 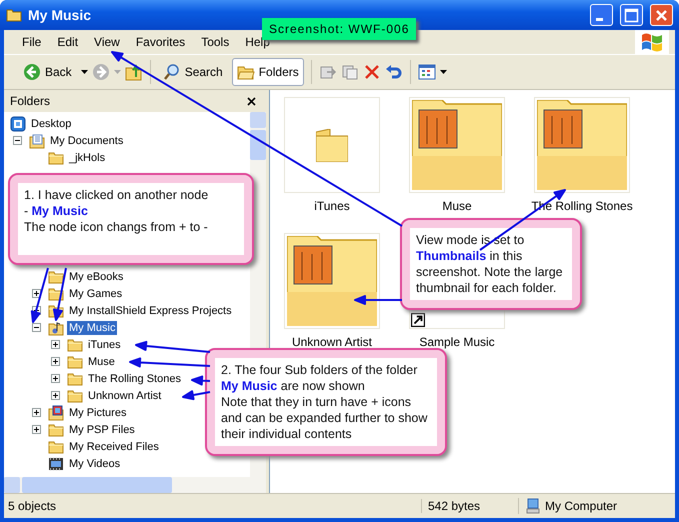 I want to click on close-icon, so click(x=251, y=101).